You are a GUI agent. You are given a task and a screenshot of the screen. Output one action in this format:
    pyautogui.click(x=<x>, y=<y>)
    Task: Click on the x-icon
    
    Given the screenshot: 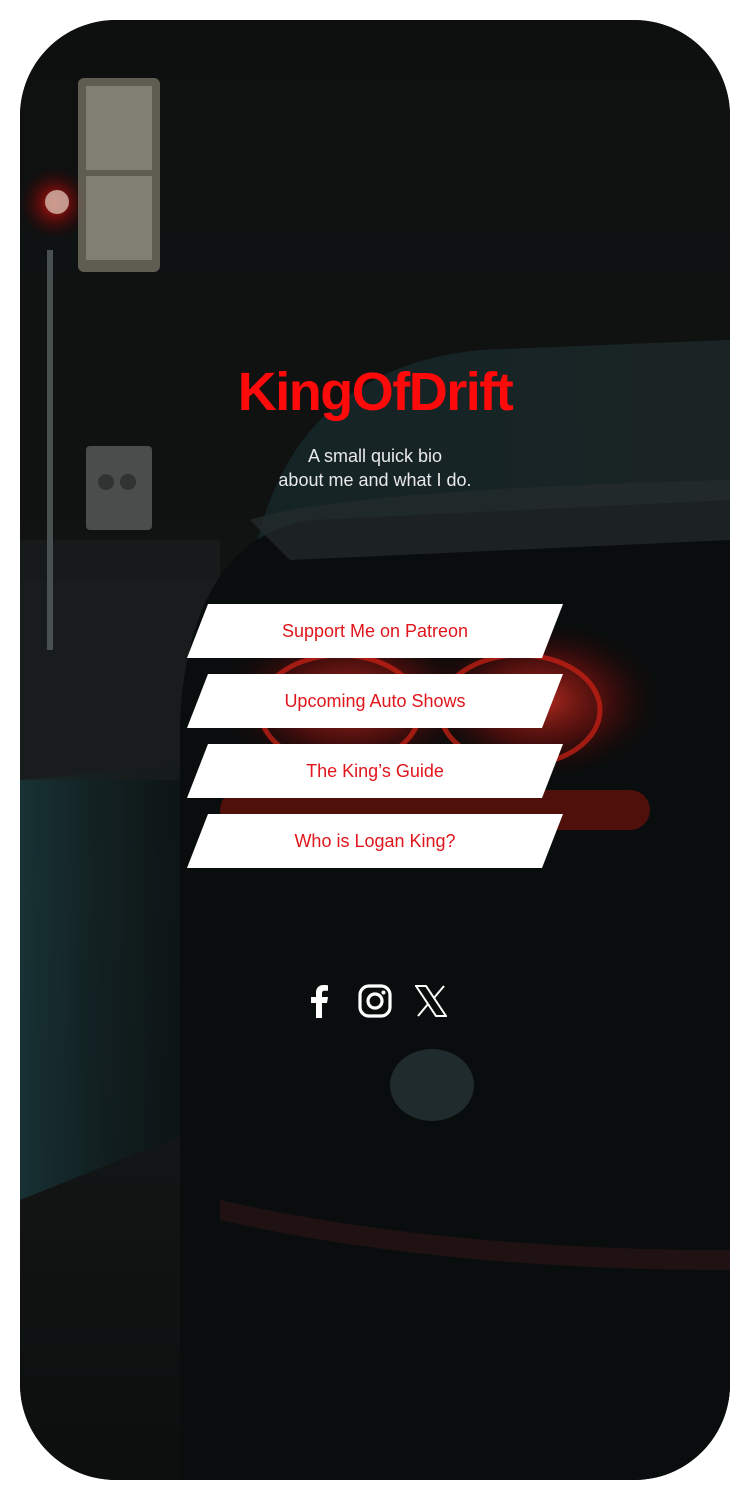 What is the action you would take?
    pyautogui.click(x=431, y=1001)
    